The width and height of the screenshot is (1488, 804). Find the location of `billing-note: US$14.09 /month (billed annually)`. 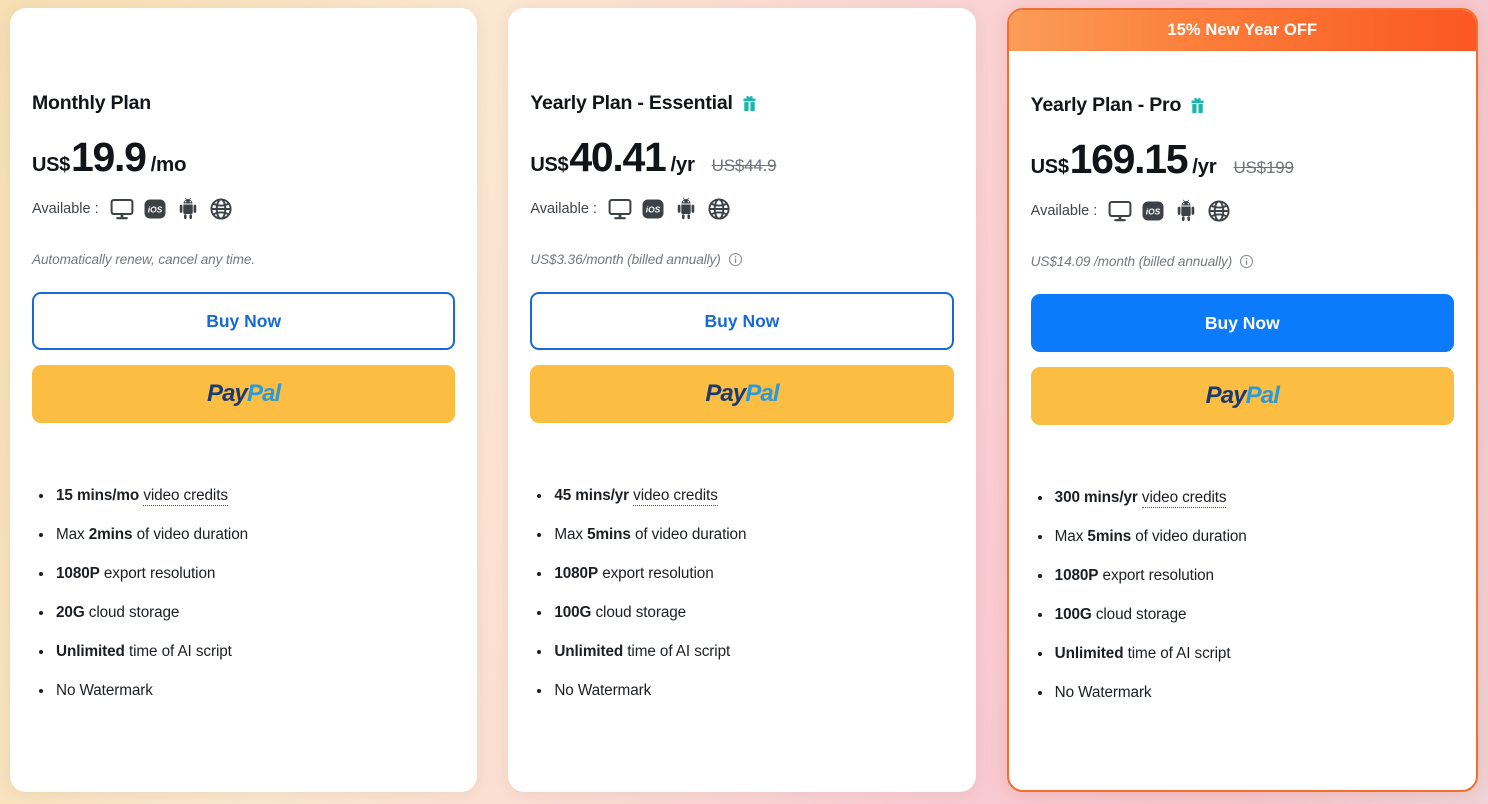

billing-note: US$14.09 /month (billed annually) is located at coordinates (1242, 261).